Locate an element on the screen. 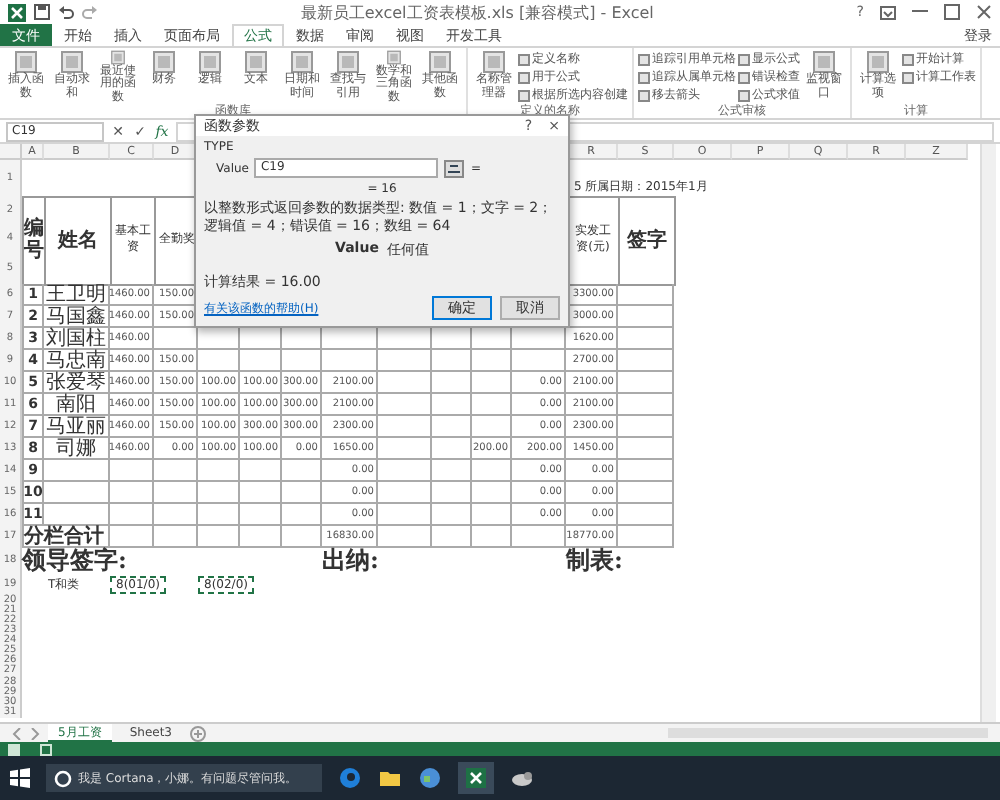  table-cell: 张爱琴 is located at coordinates (77, 382).